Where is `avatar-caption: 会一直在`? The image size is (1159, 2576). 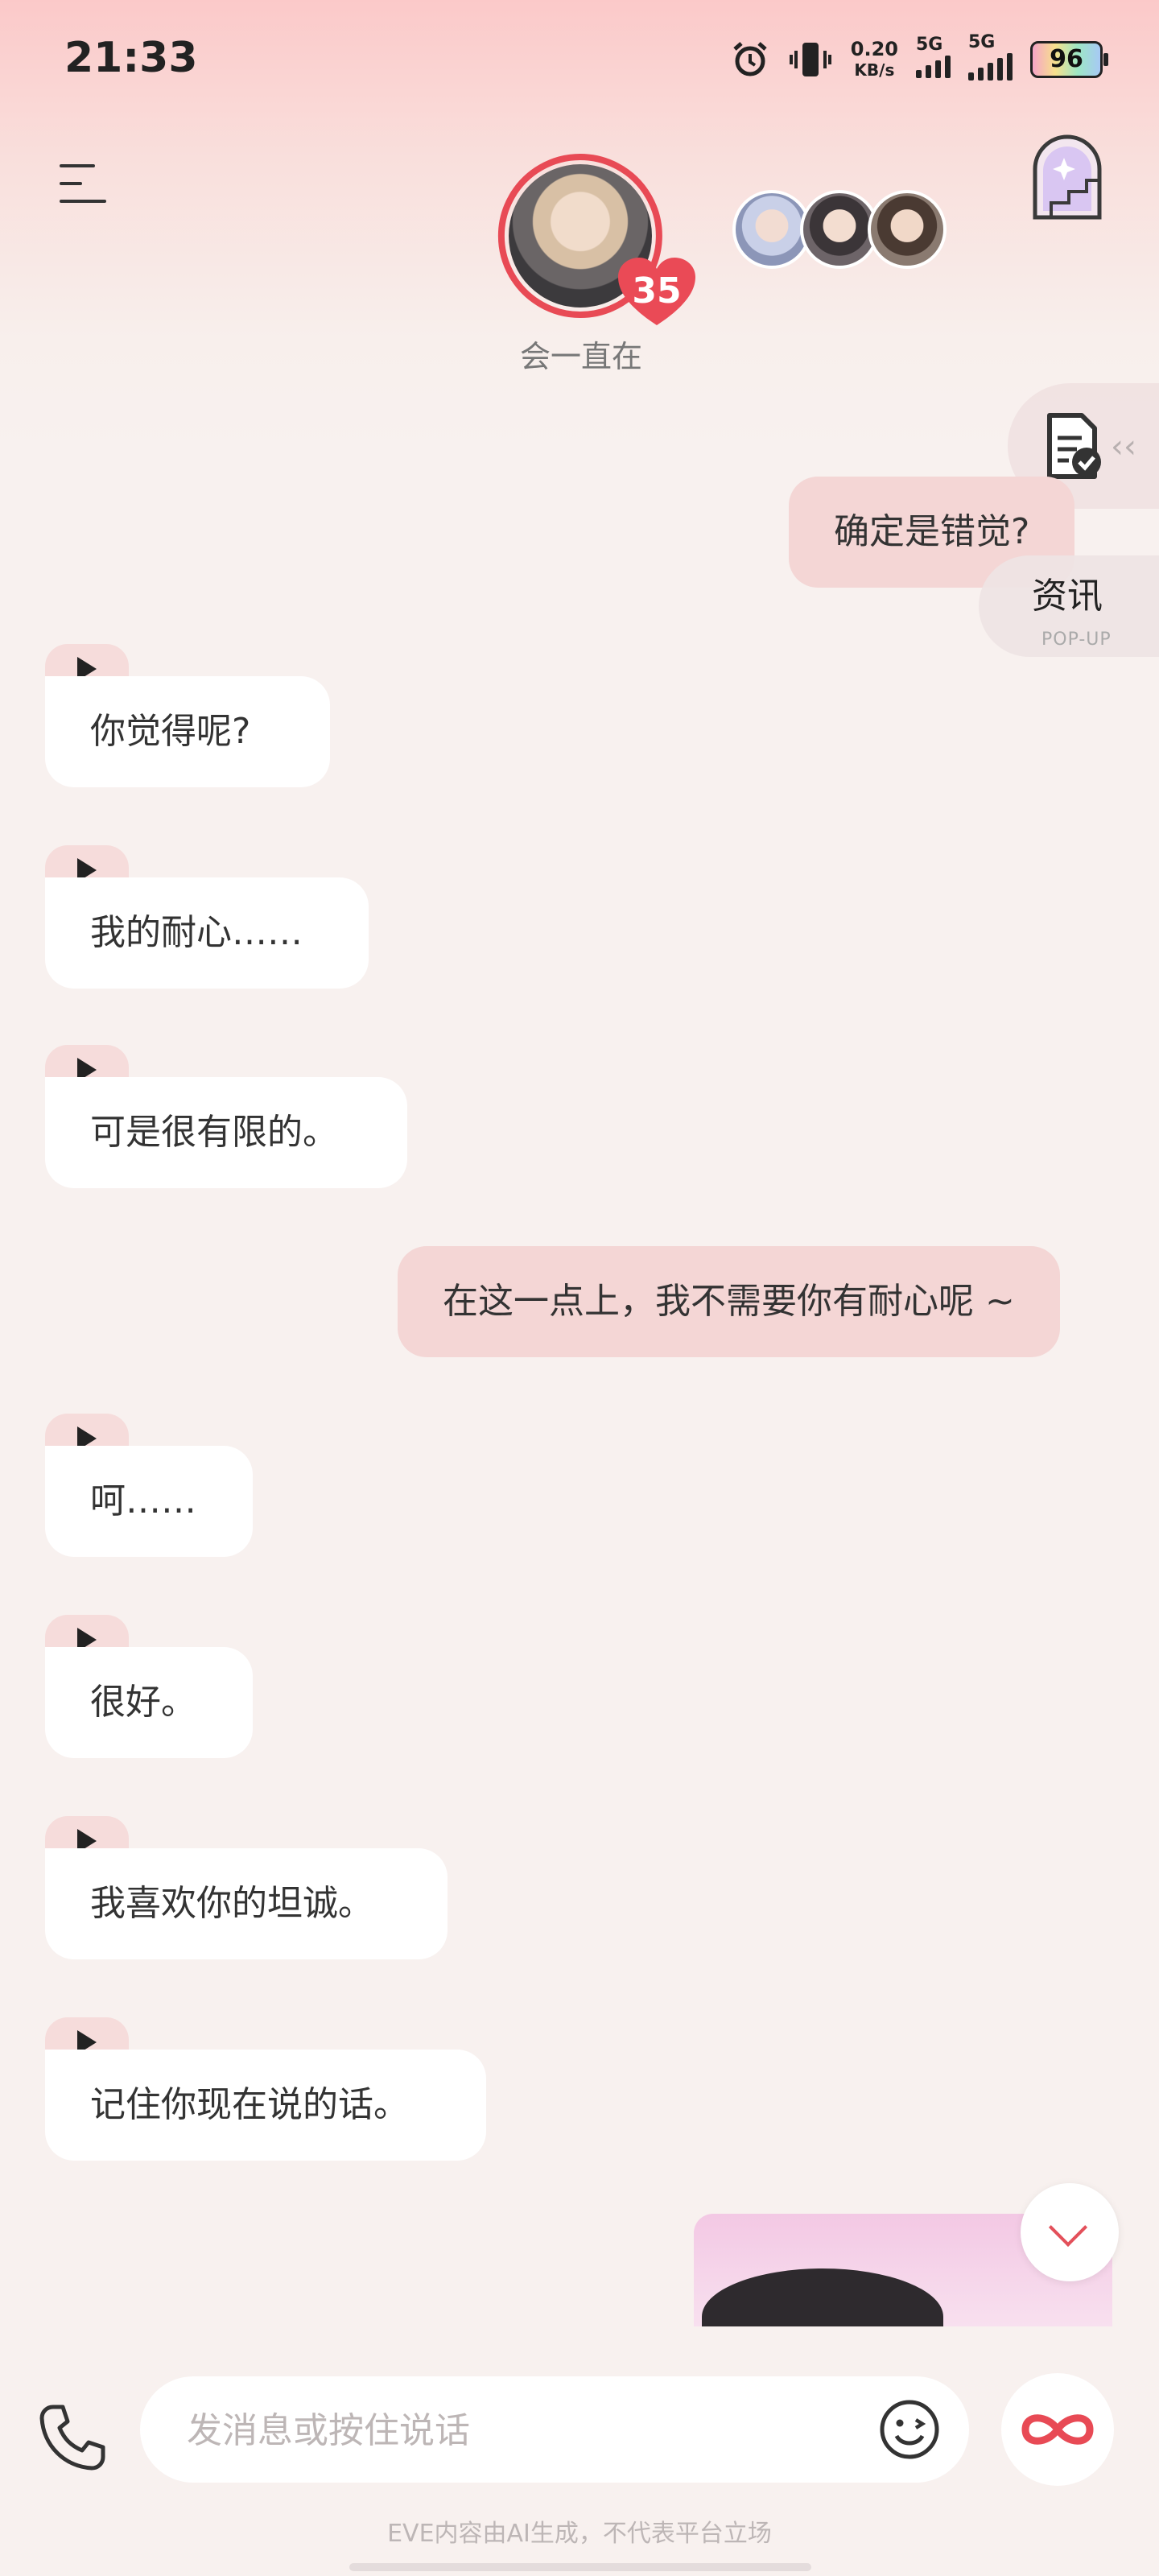 avatar-caption: 会一直在 is located at coordinates (580, 356).